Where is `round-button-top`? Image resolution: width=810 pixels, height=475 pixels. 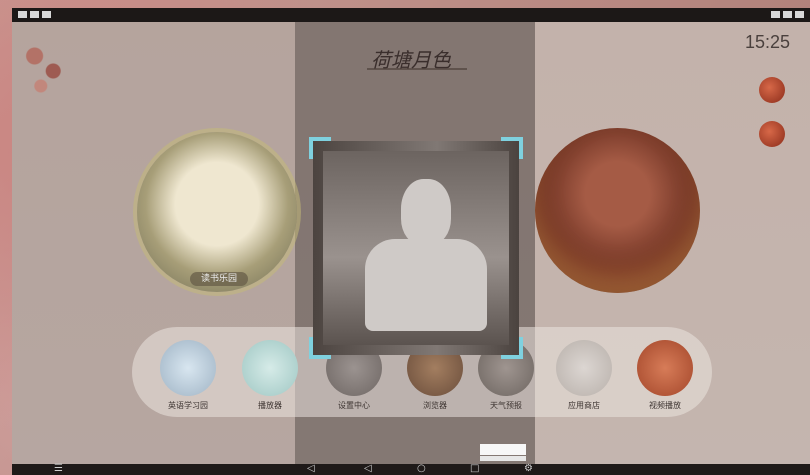 round-button-top is located at coordinates (772, 90).